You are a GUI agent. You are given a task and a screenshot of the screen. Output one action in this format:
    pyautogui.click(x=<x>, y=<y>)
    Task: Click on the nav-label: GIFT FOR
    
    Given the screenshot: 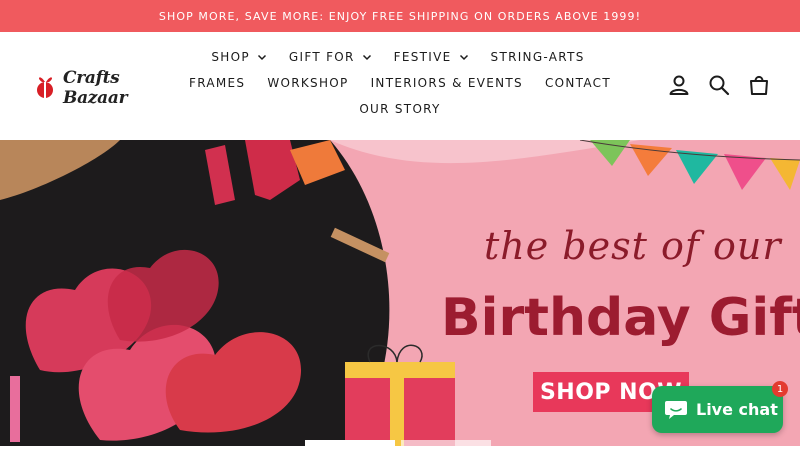 What is the action you would take?
    pyautogui.click(x=321, y=57)
    